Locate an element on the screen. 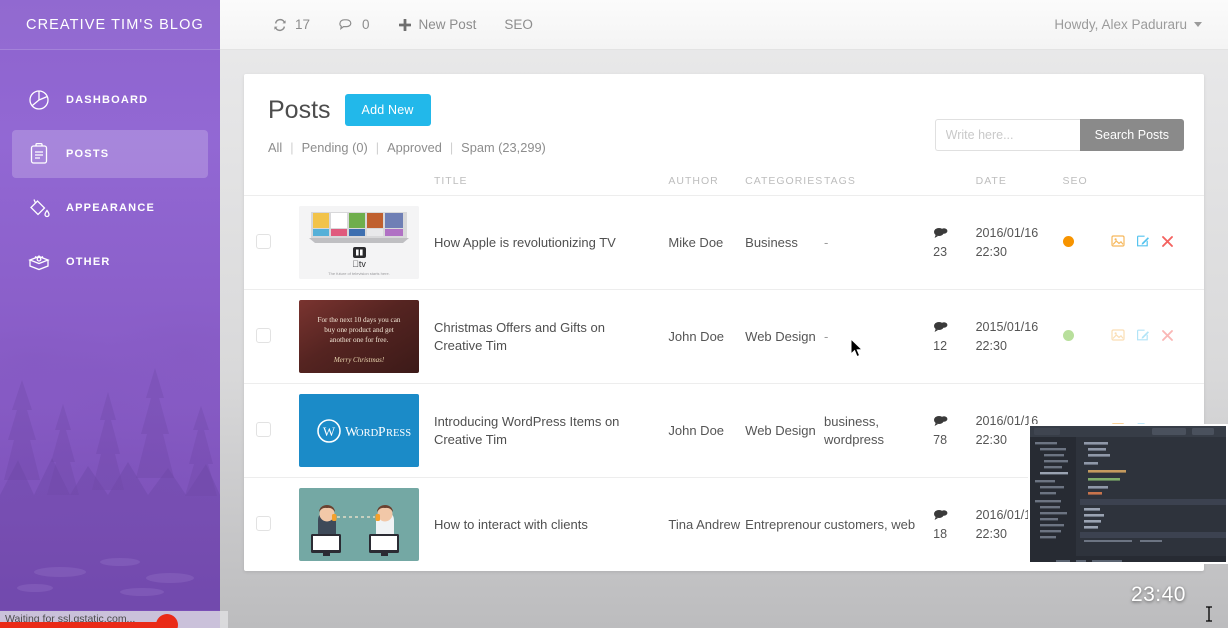 The width and height of the screenshot is (1228, 628). svg-text: Merry Christmas! is located at coordinates (358, 360).